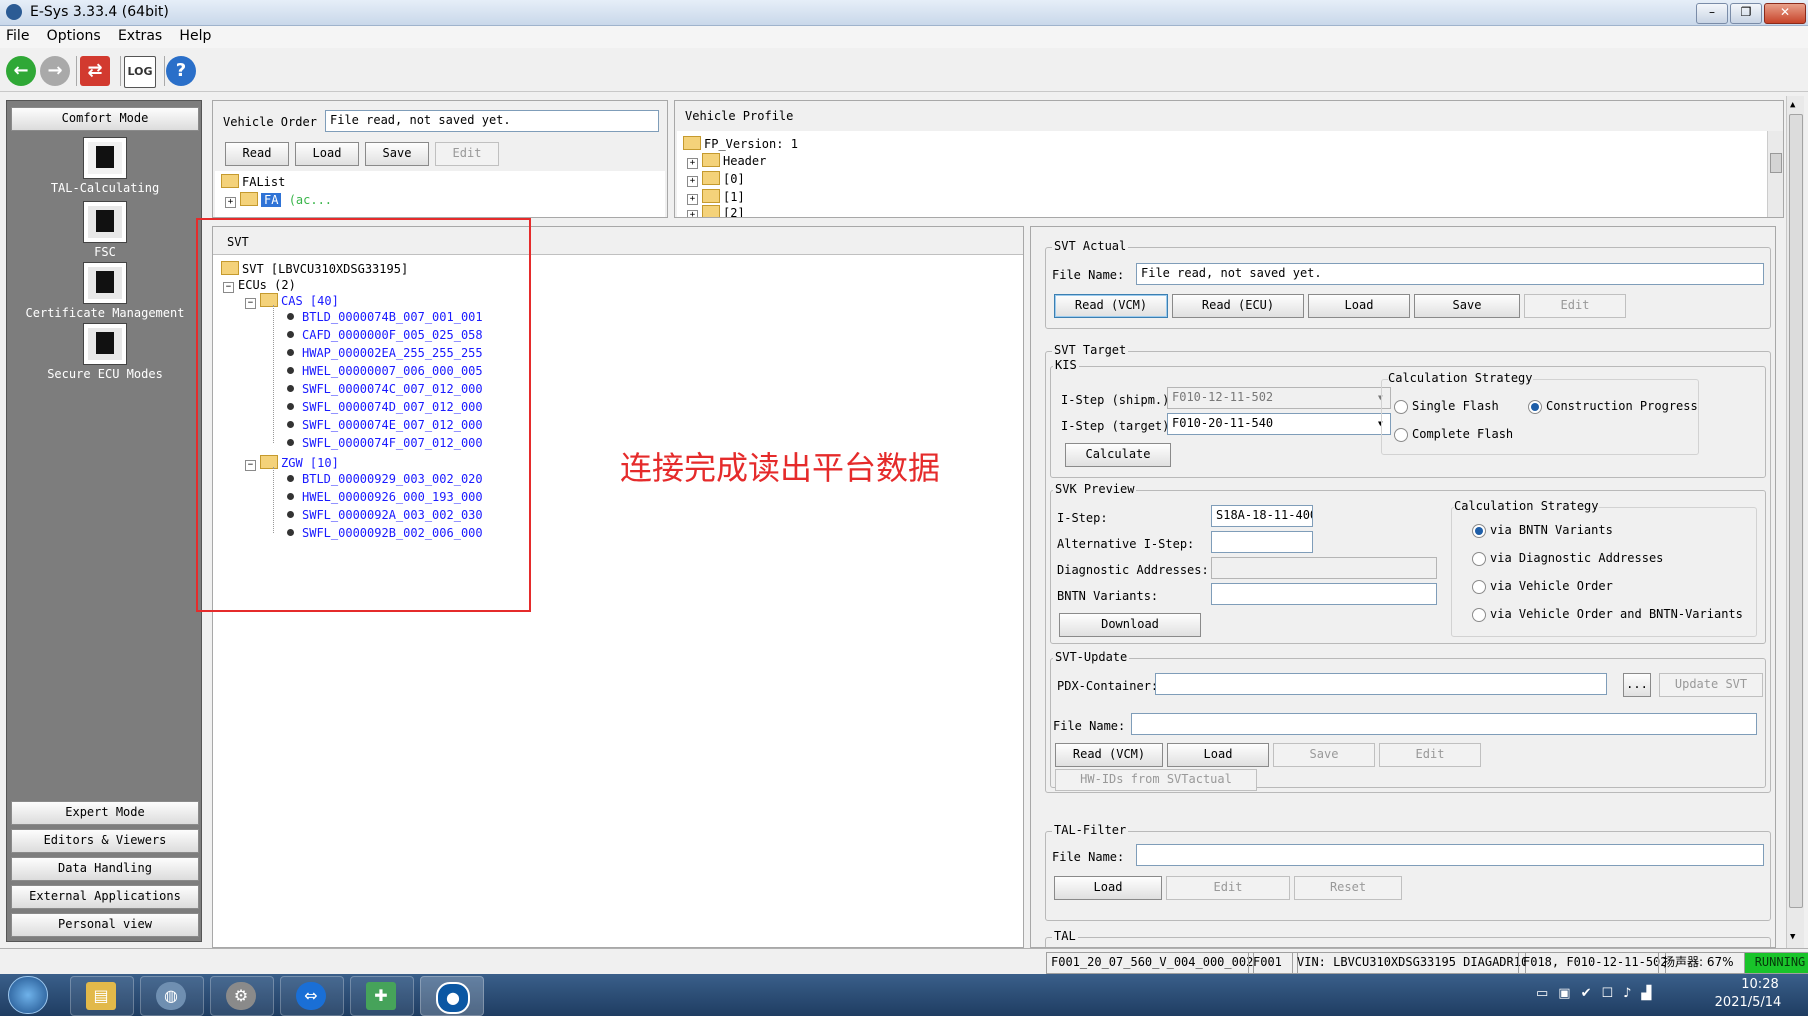 The image size is (1808, 1016). I want to click on svt-entry: HWEL_00000926_000_193_000, so click(385, 497).